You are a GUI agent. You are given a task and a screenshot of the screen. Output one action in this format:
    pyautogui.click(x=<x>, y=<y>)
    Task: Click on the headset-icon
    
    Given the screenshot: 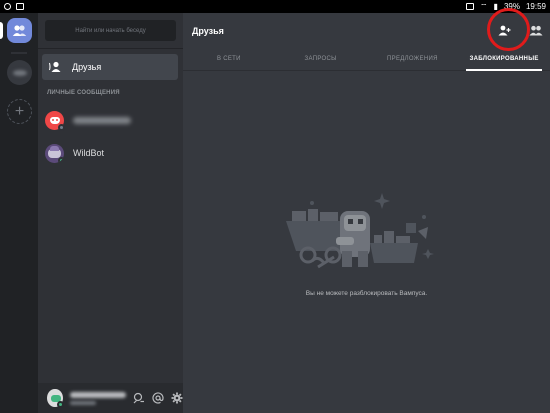 What is the action you would take?
    pyautogui.click(x=139, y=398)
    